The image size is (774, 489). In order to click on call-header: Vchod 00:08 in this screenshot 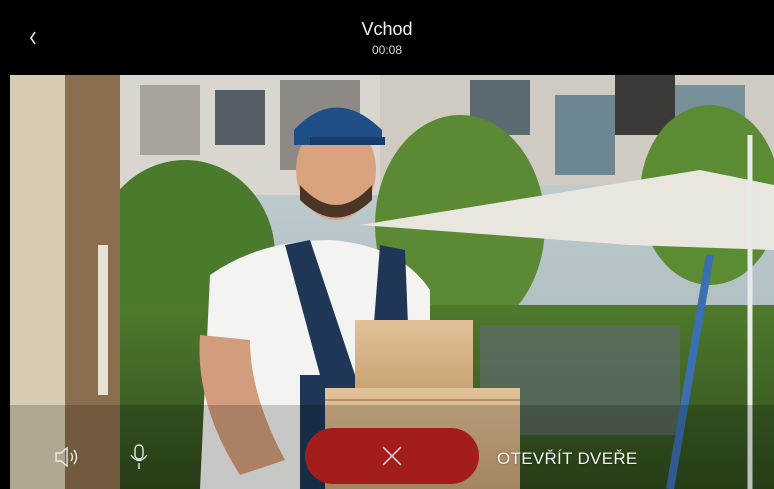, I will do `click(387, 38)`.